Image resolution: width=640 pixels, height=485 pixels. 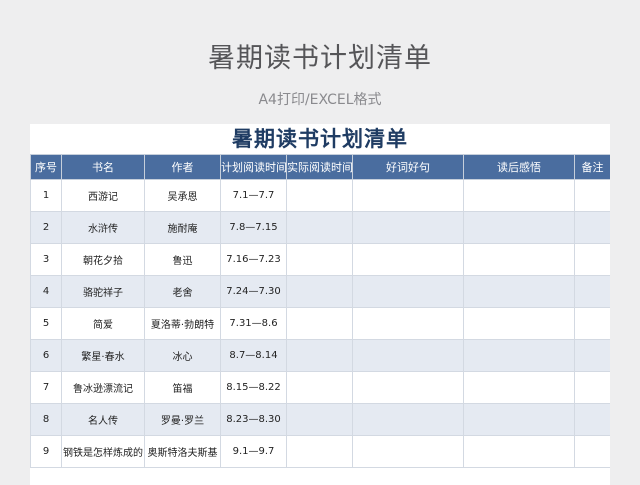 I want to click on cell-index: 7, so click(x=46, y=387).